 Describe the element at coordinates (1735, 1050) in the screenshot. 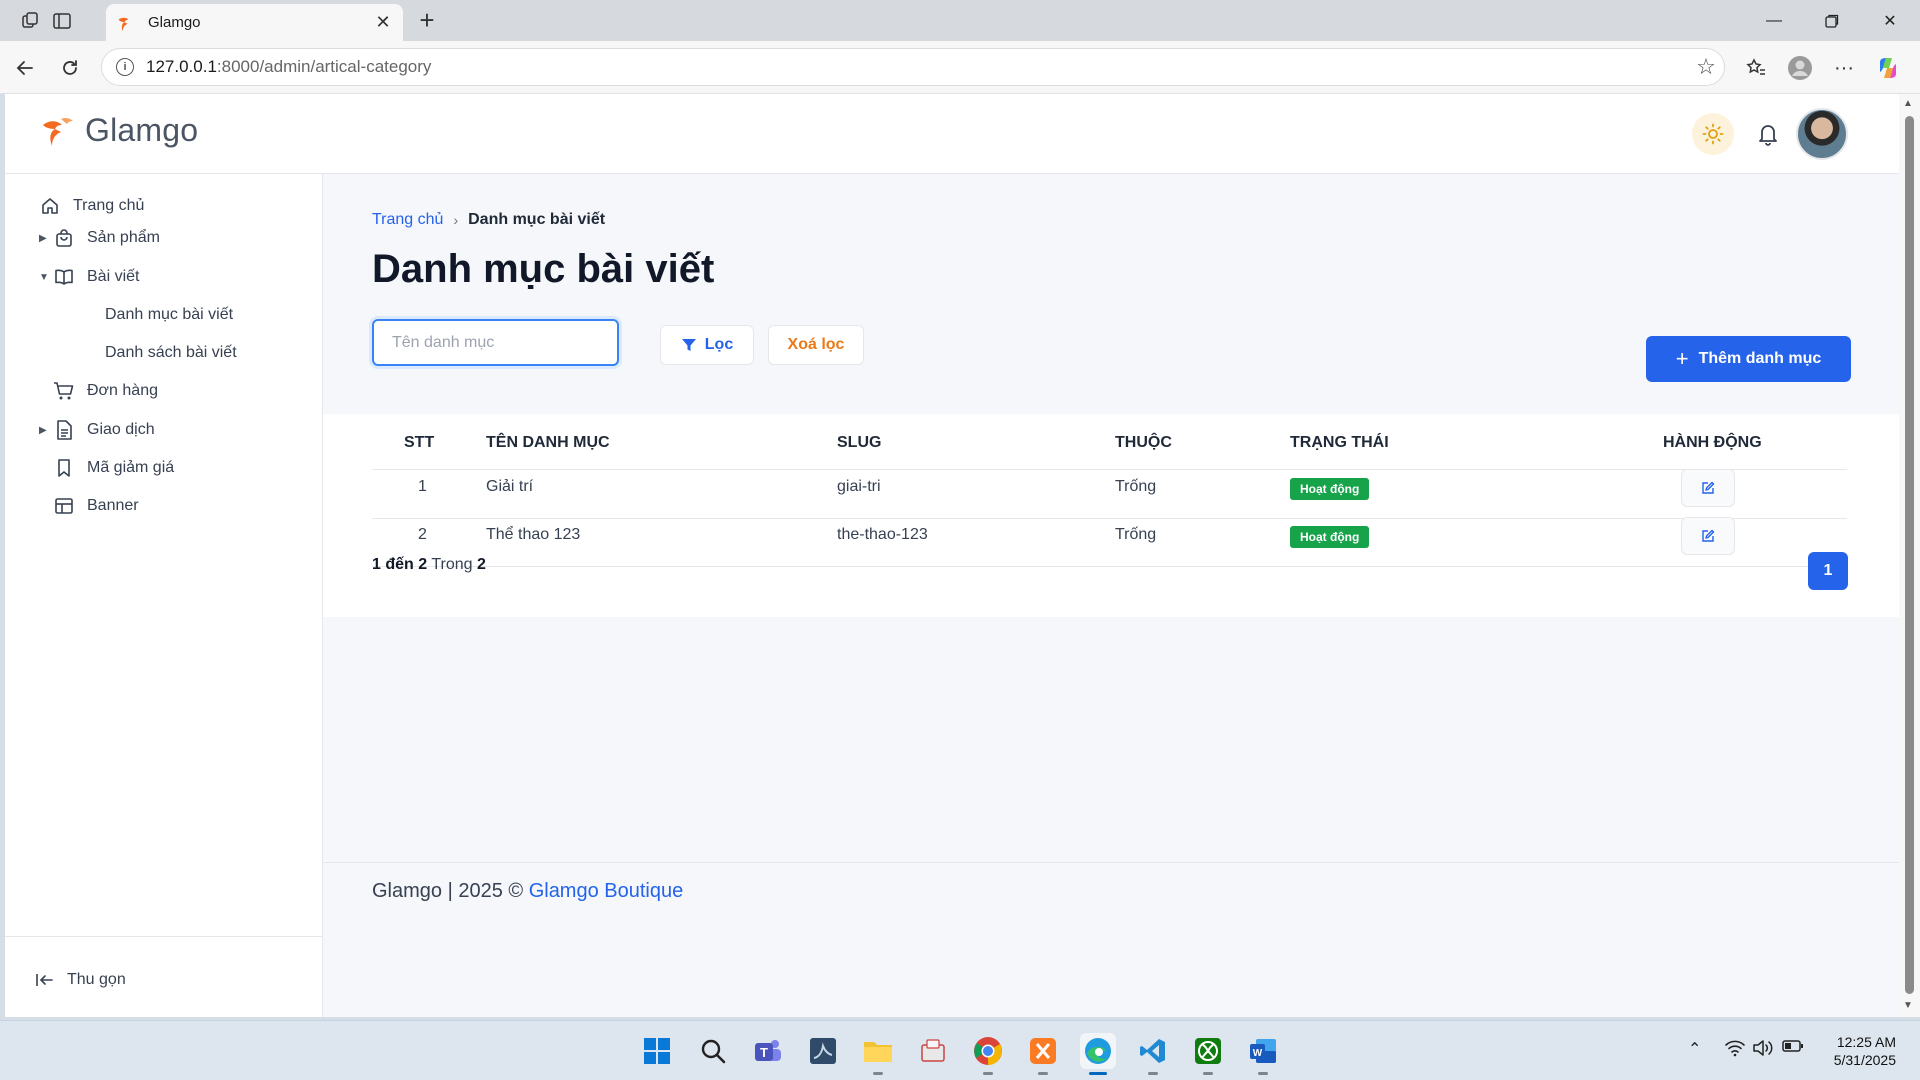

I see `wifi-icon` at that location.